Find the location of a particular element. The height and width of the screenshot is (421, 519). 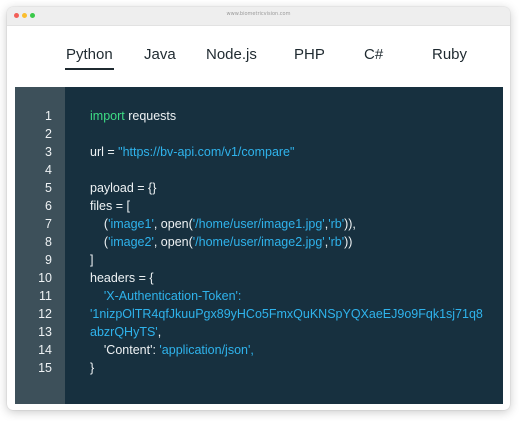

code-line: 'X-Authentication-Token': is located at coordinates (166, 296).